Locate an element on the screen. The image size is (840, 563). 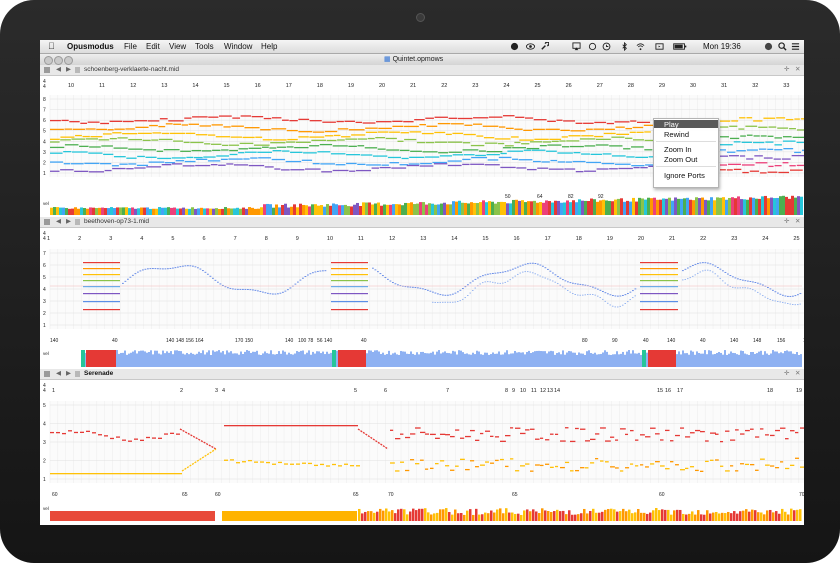
wifi-icon is located at coordinates (640, 46).